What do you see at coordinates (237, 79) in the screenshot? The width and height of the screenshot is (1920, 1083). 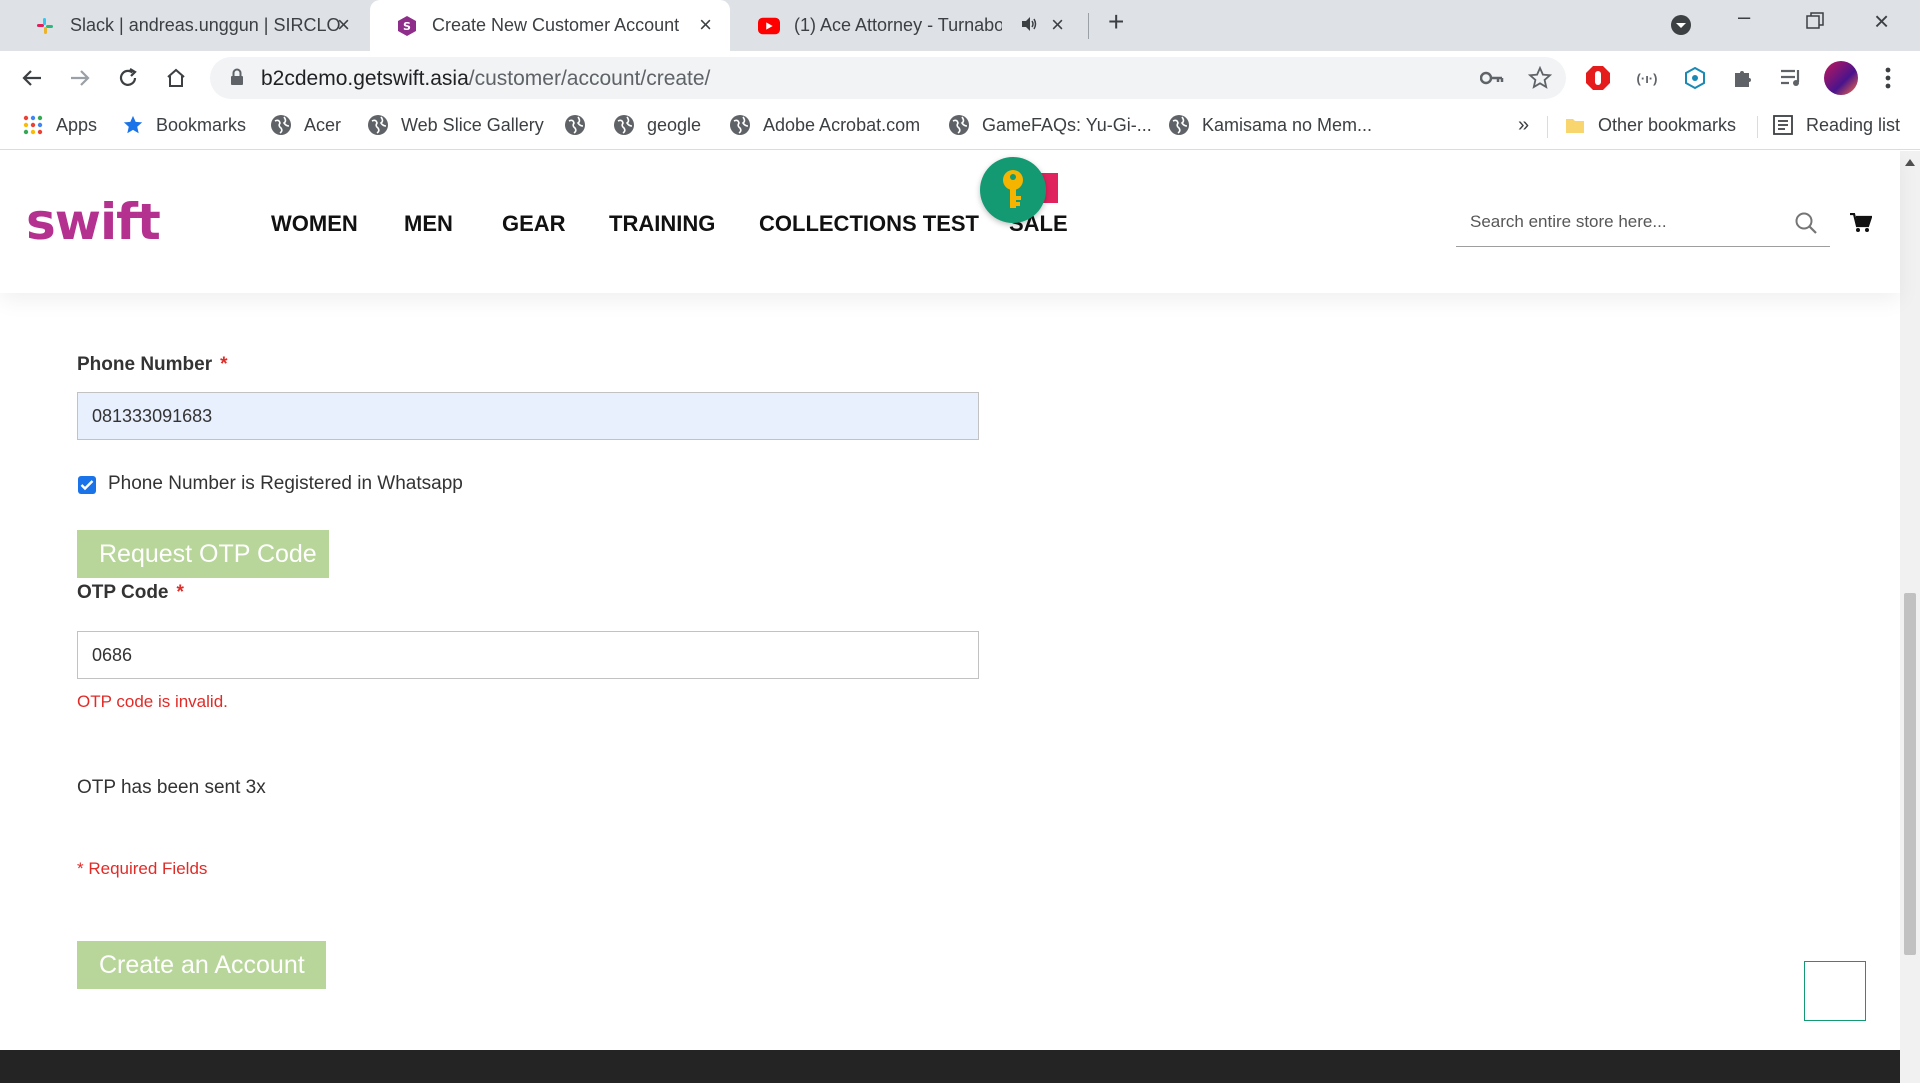 I see `lock-icon` at bounding box center [237, 79].